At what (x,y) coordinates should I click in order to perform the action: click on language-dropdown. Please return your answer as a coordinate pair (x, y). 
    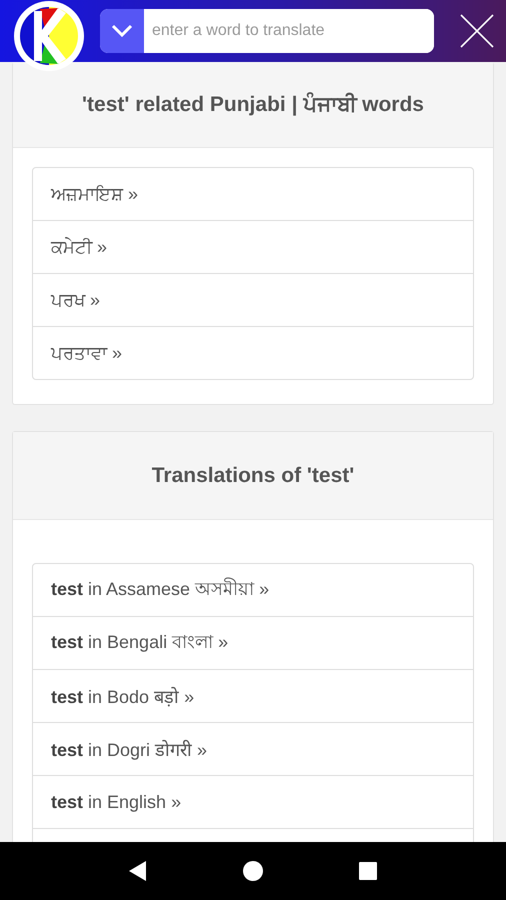
    Looking at the image, I should click on (122, 31).